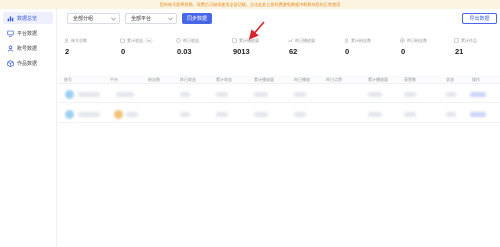 This screenshot has width=500, height=247. I want to click on sidebar-item-label: 数据总览, so click(27, 18).